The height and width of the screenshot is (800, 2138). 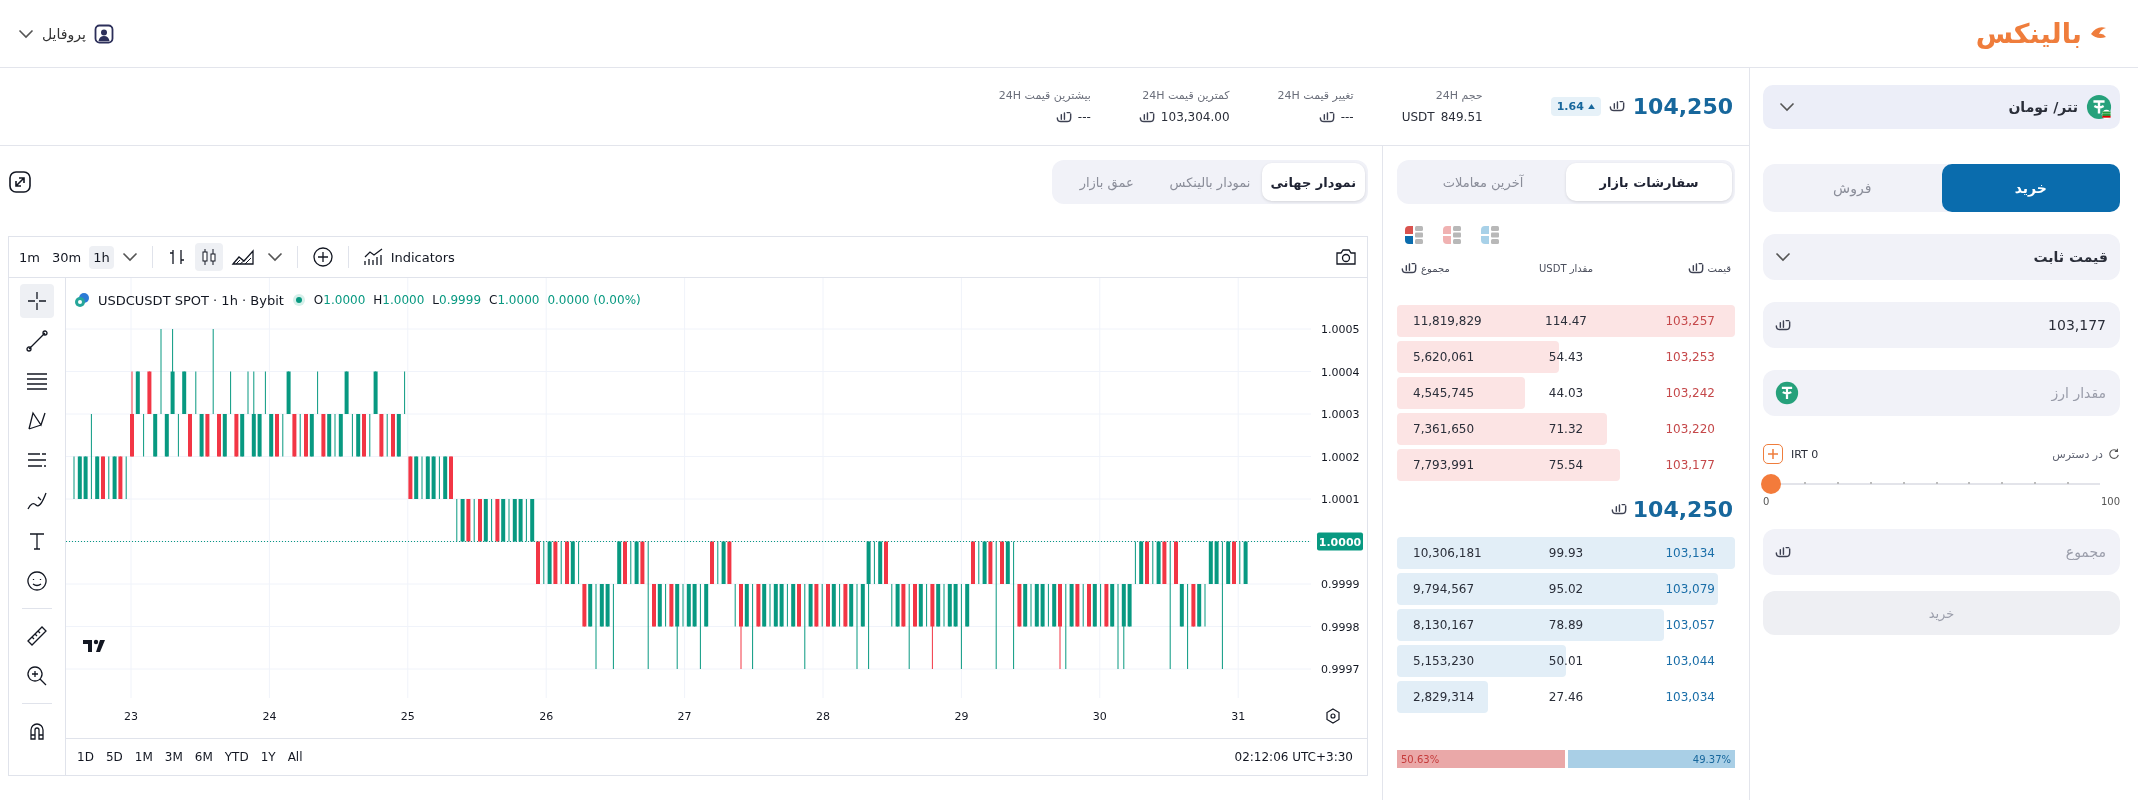 I want to click on range-button: 1M, so click(x=143, y=757).